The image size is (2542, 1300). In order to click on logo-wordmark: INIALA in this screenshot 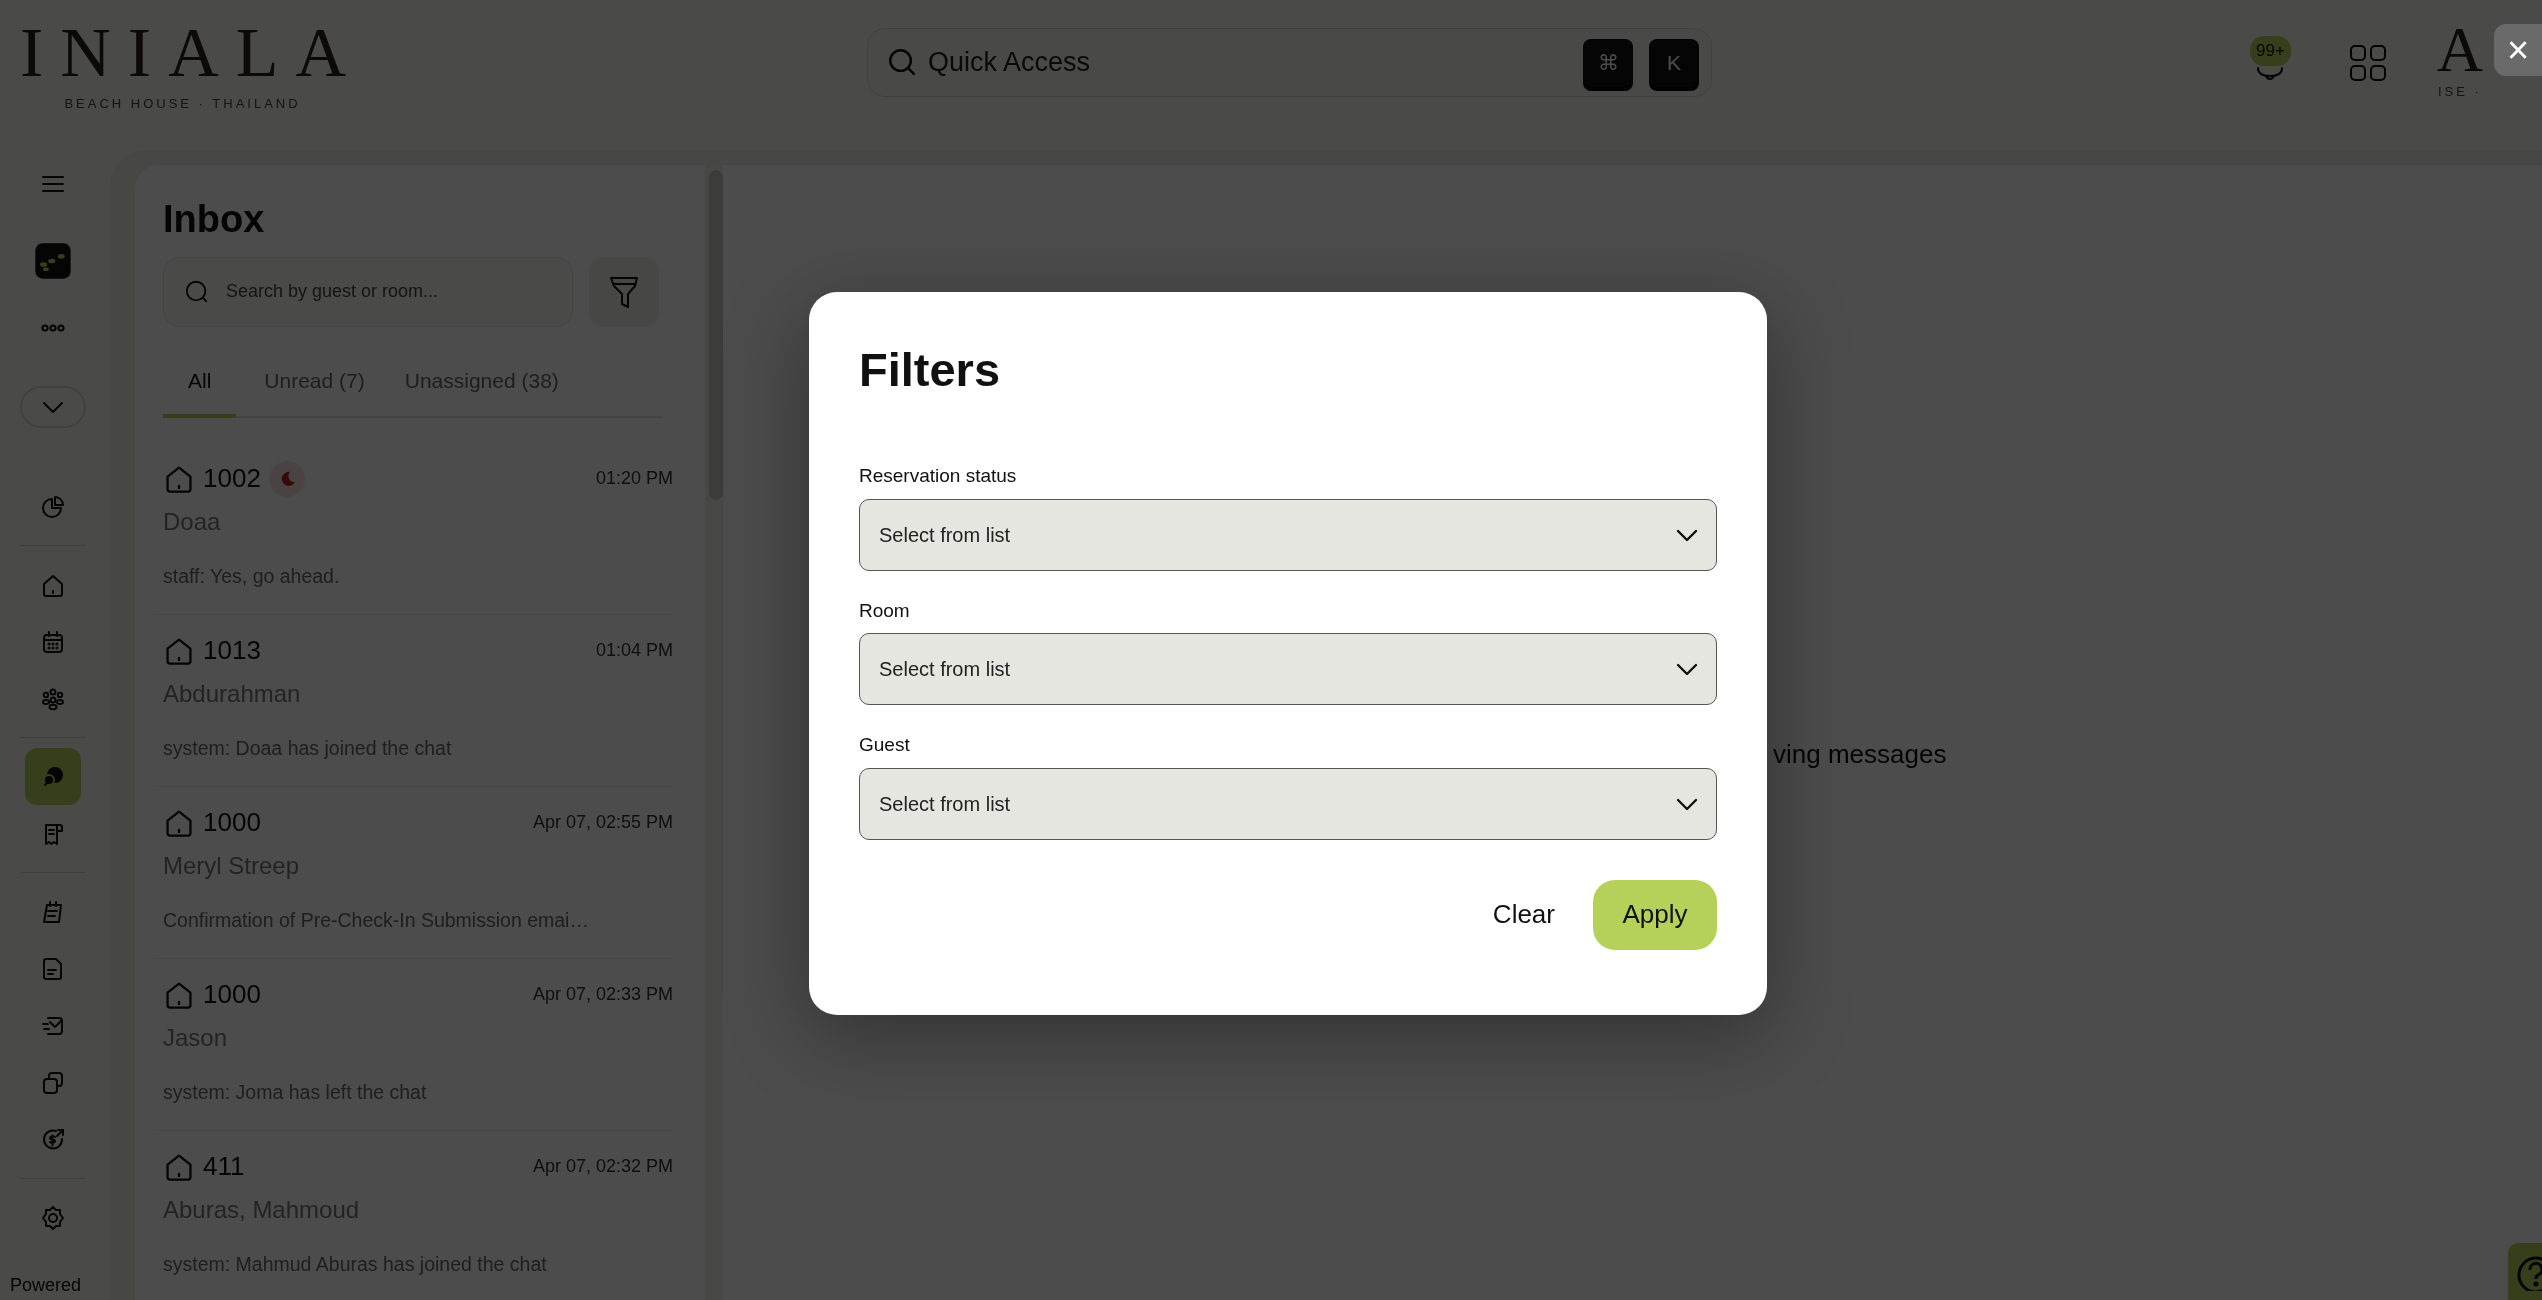, I will do `click(192, 53)`.